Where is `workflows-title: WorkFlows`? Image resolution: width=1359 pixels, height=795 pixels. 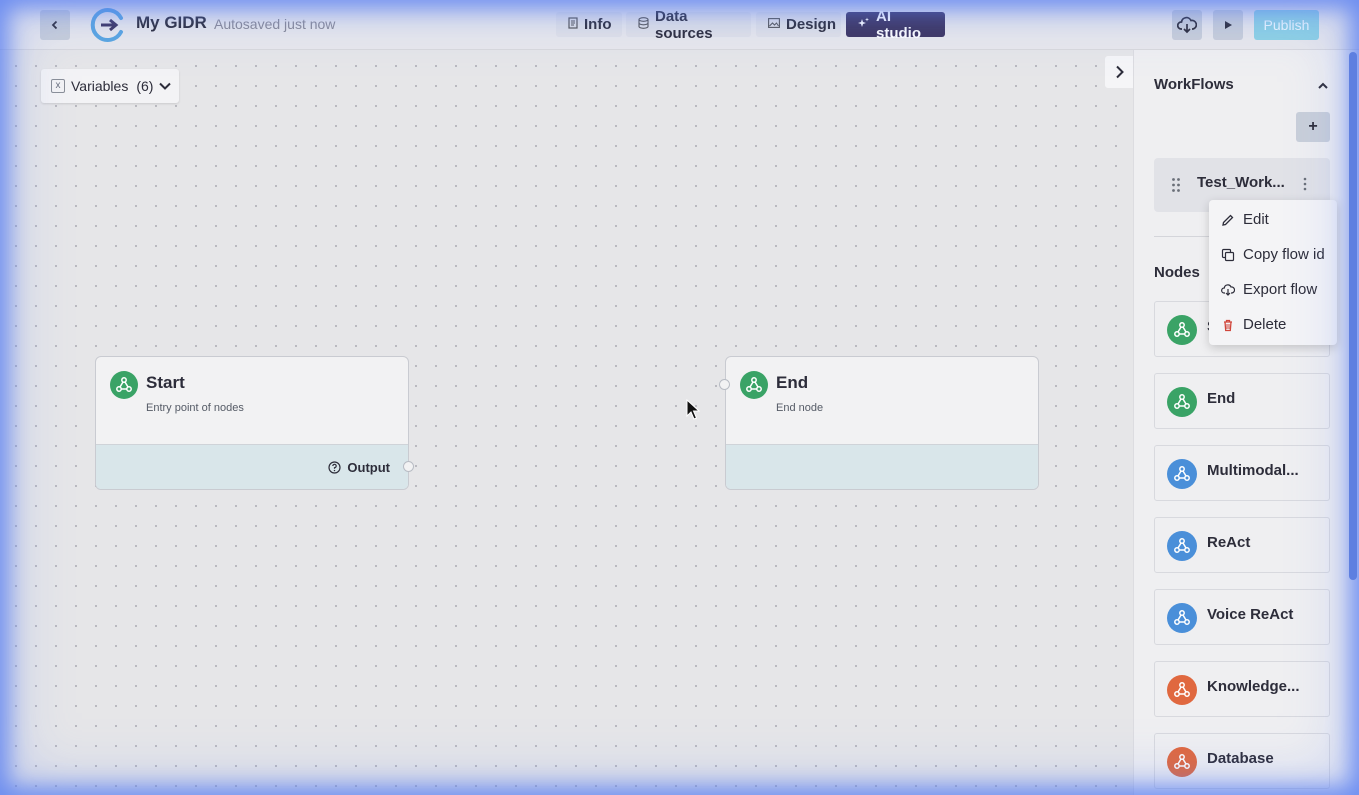
workflows-title: WorkFlows is located at coordinates (1194, 84).